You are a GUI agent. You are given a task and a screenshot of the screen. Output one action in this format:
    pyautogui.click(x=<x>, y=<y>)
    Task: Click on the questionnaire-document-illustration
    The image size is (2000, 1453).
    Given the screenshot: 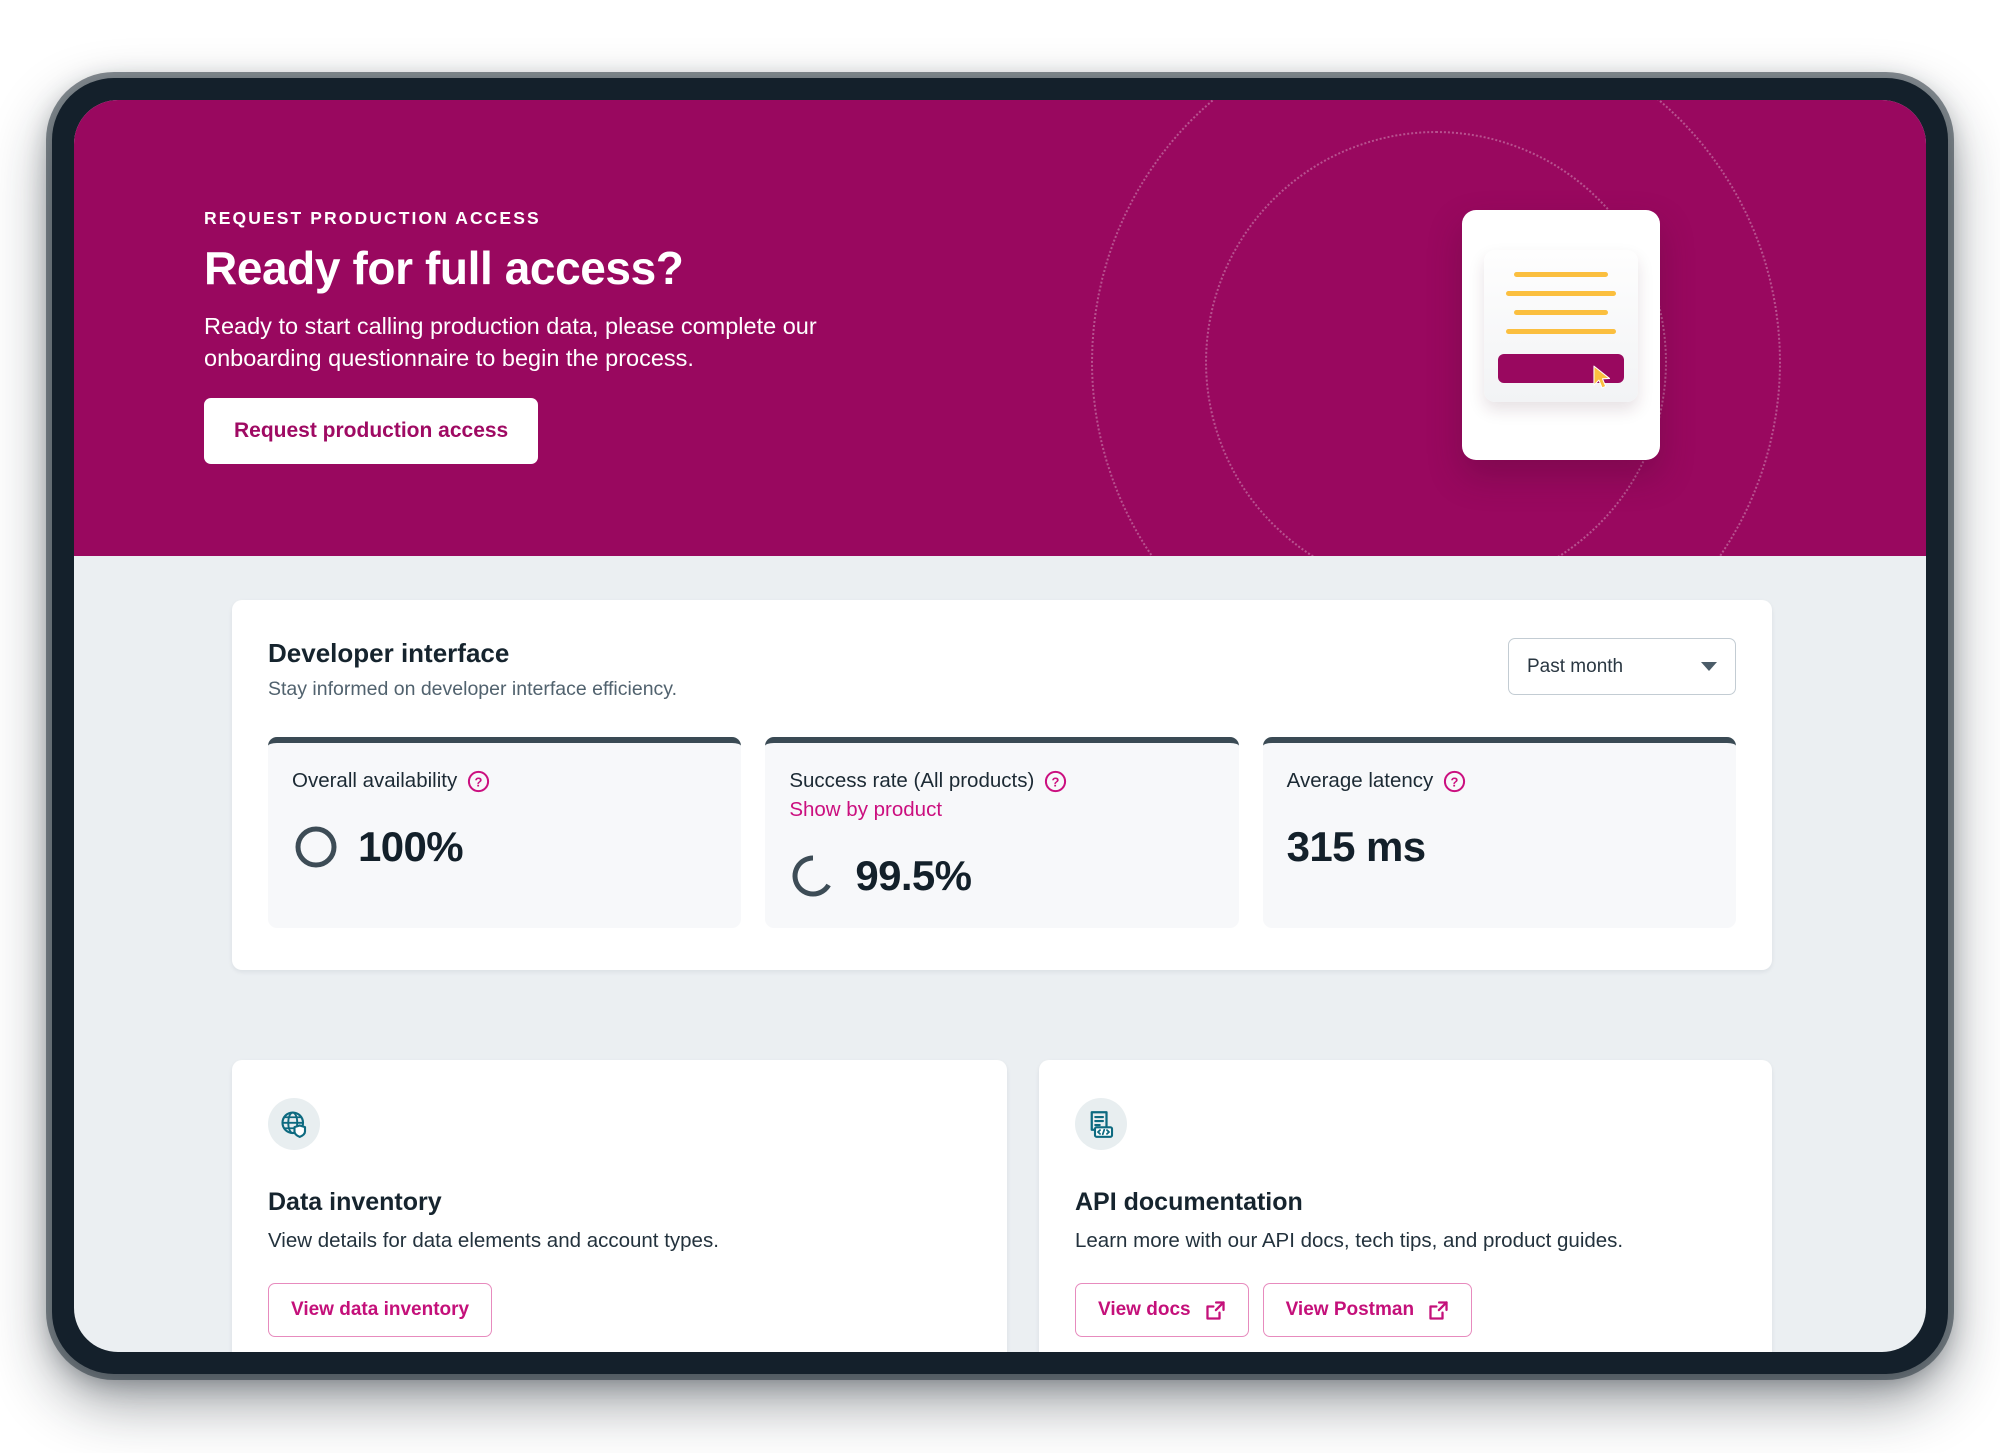 What is the action you would take?
    pyautogui.click(x=1561, y=335)
    